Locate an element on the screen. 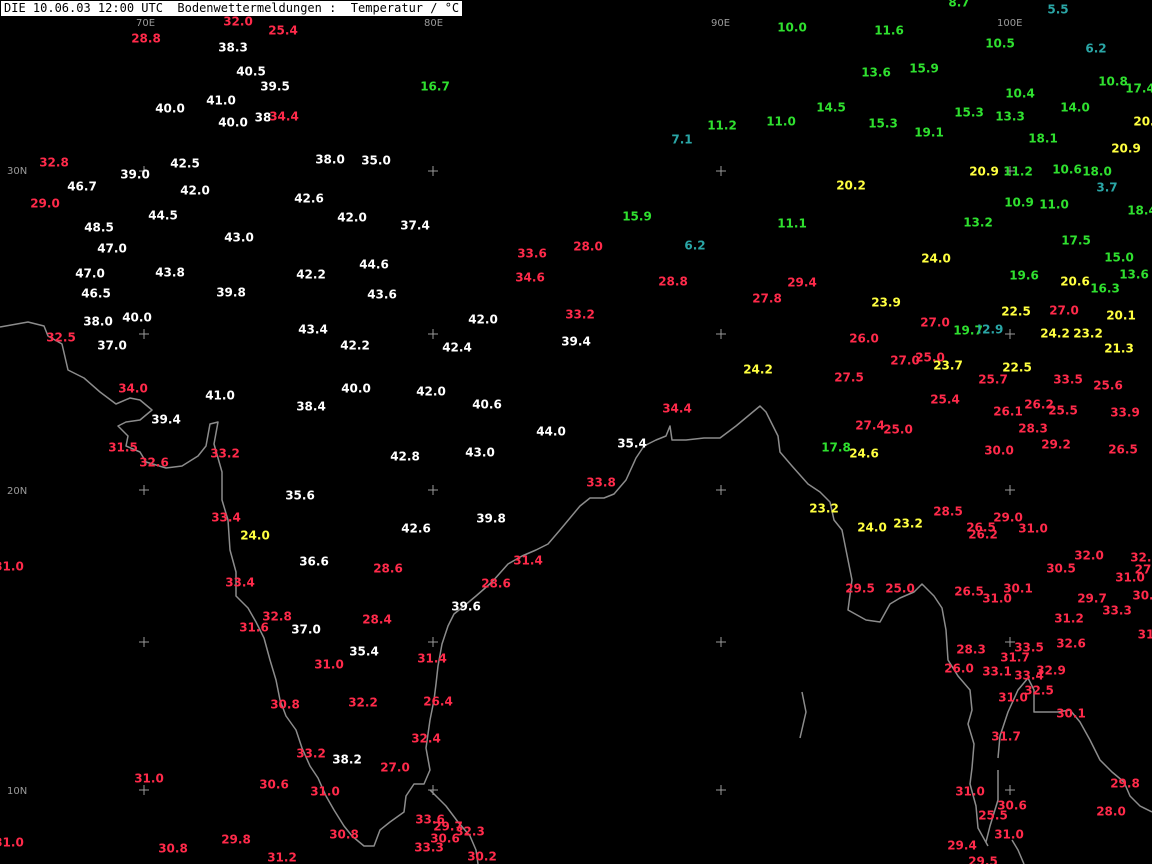 Image resolution: width=1152 pixels, height=864 pixels. station-temperature: 48.5 is located at coordinates (99, 228).